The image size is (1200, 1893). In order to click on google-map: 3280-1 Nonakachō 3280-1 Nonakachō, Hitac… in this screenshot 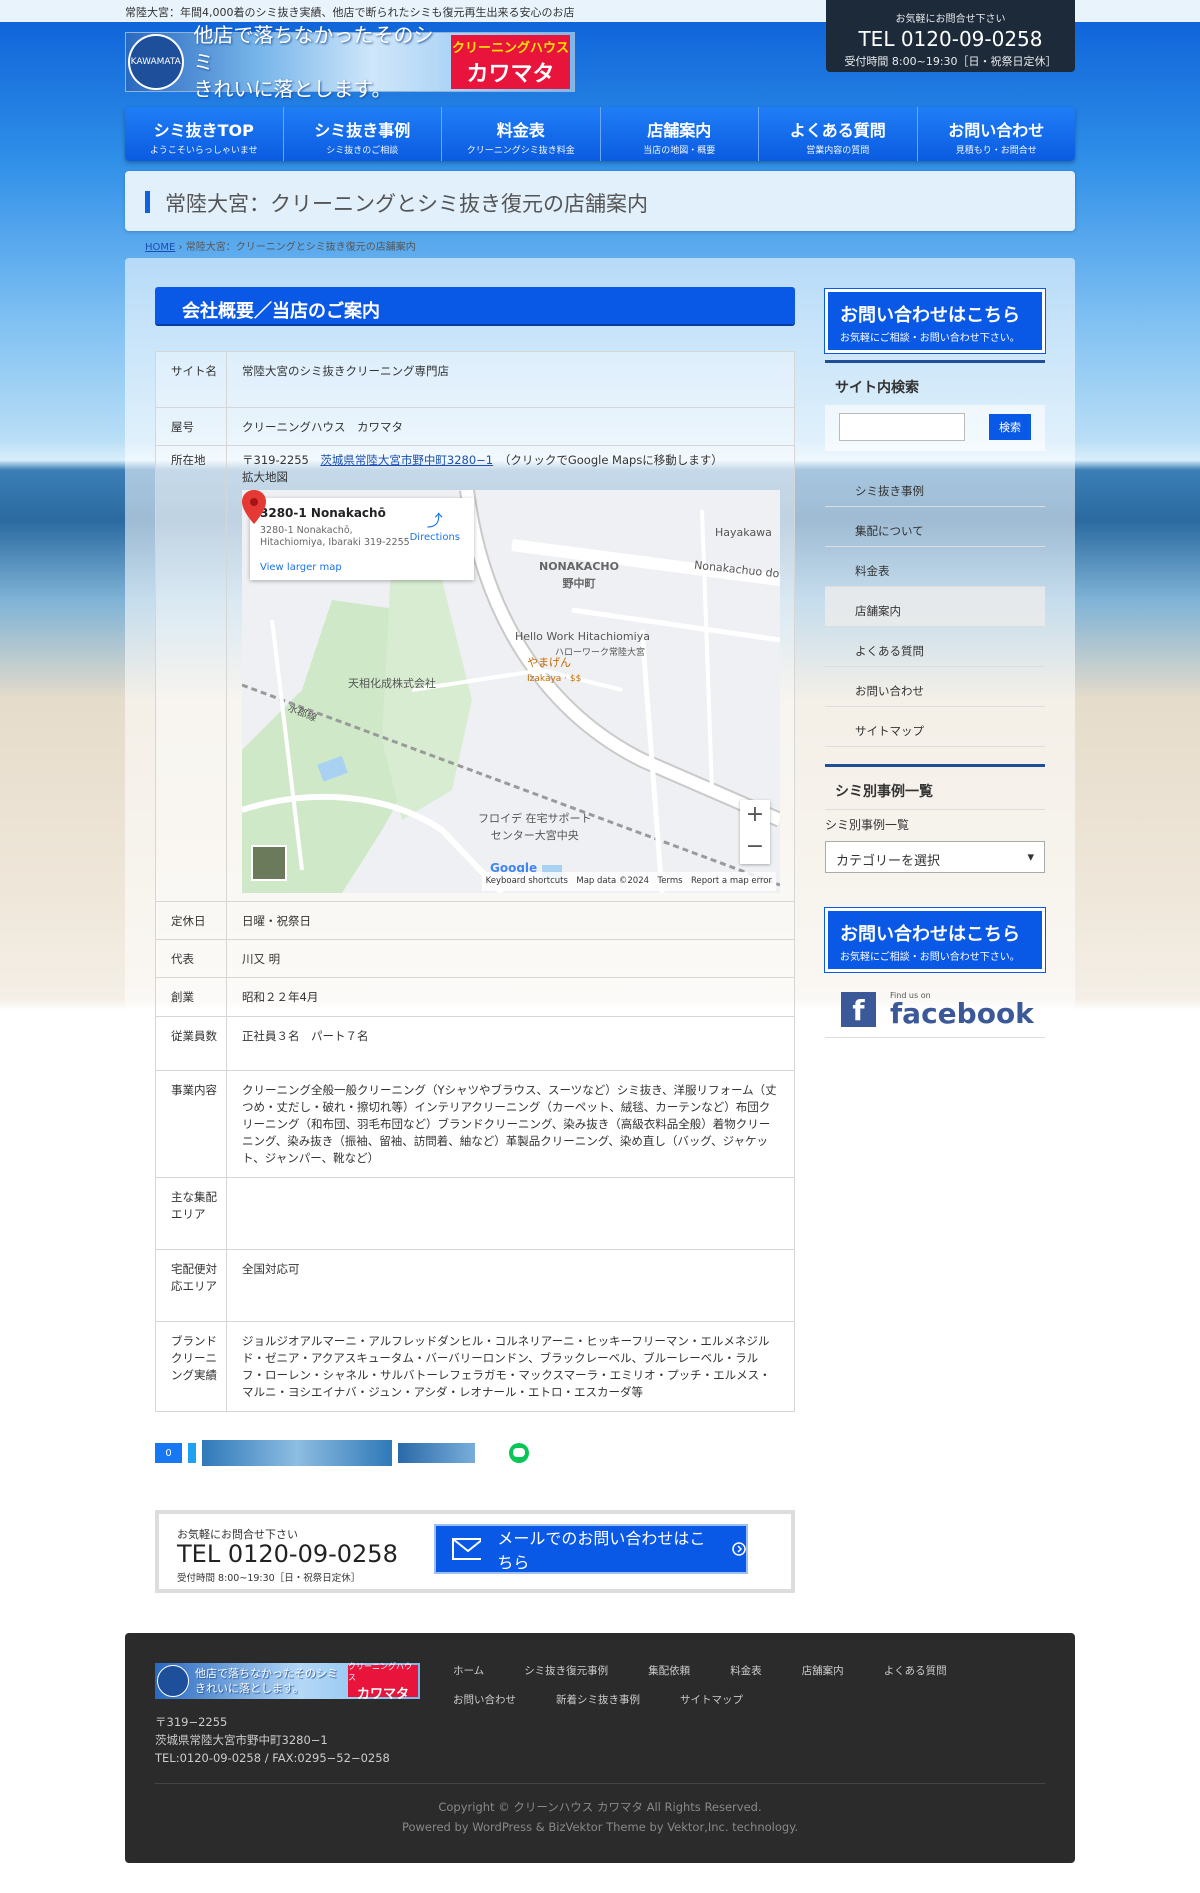, I will do `click(511, 691)`.